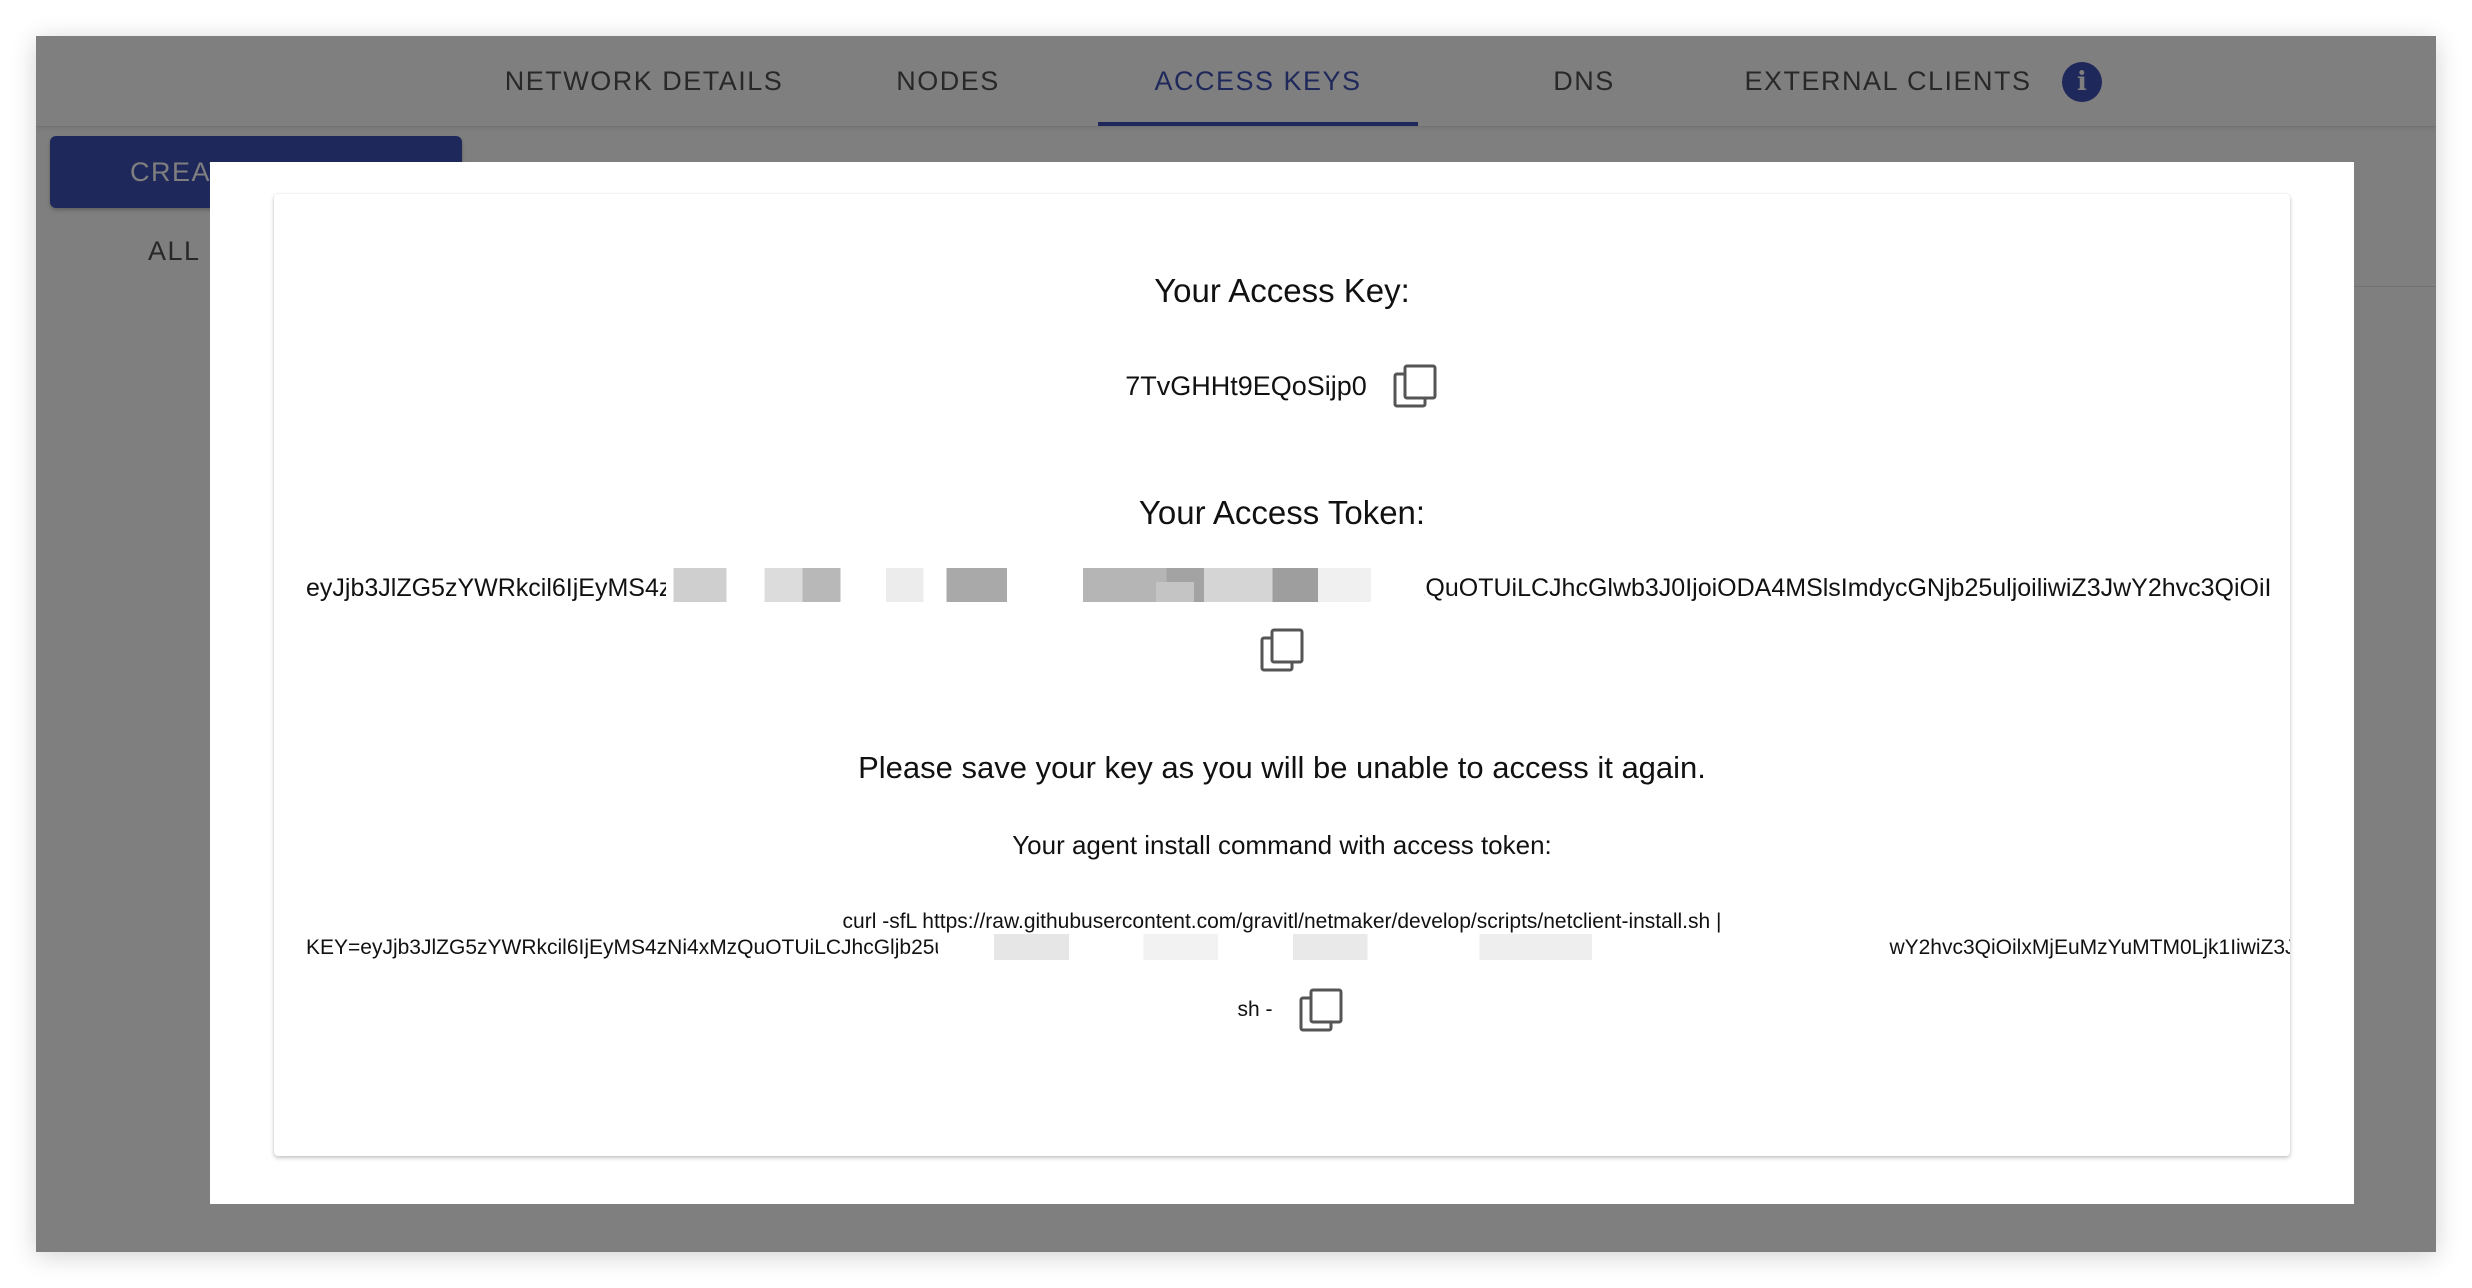 This screenshot has width=2472, height=1288. What do you see at coordinates (489, 588) in the screenshot?
I see `access-token-prefix: eyJjb3JlZG5zYWRkcil6IjEyMS4z` at bounding box center [489, 588].